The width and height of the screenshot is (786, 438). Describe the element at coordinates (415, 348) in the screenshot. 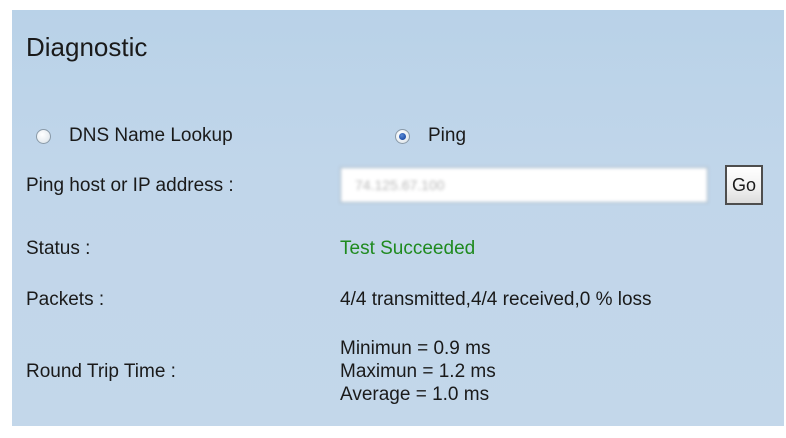

I see `rtt-minimum: Minimun = 0.9 ms` at that location.